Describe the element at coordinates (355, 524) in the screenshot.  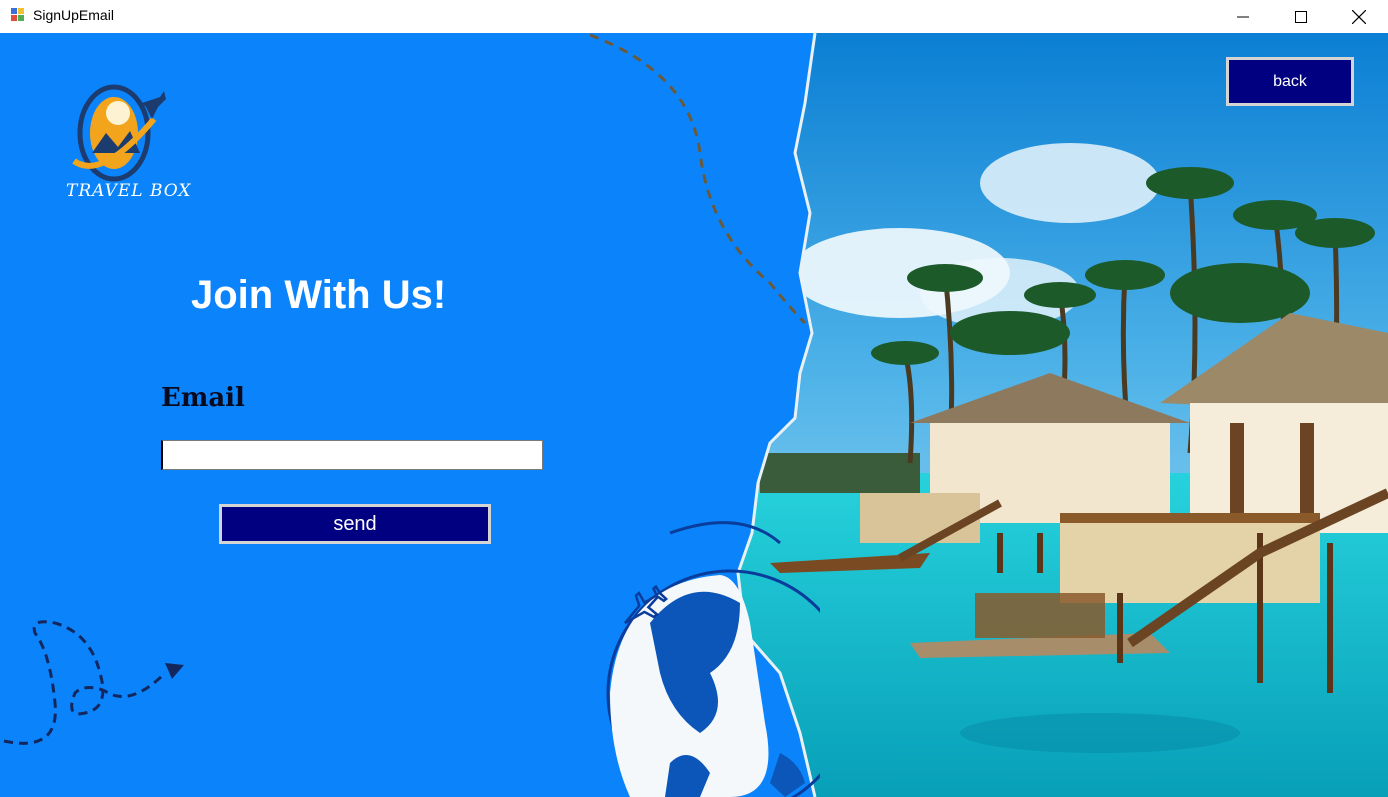
I see `send-button: send` at that location.